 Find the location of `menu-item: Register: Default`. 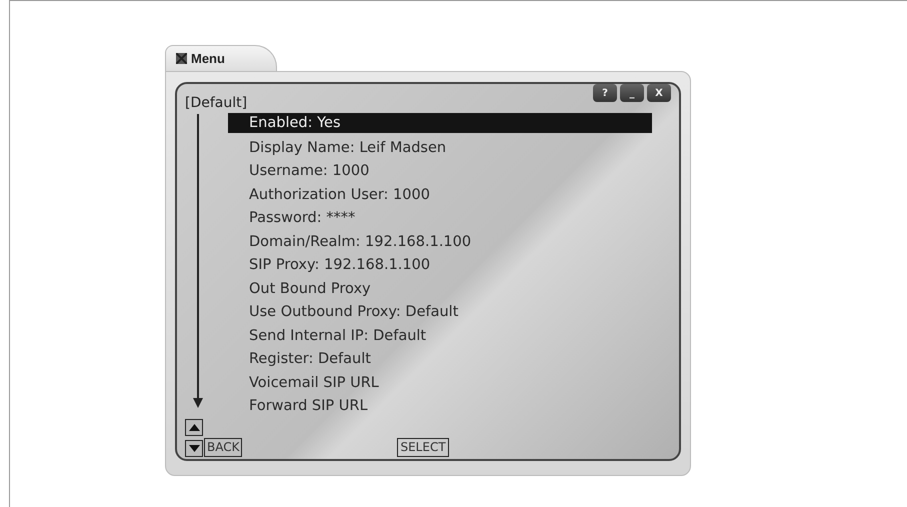

menu-item: Register: Default is located at coordinates (440, 360).